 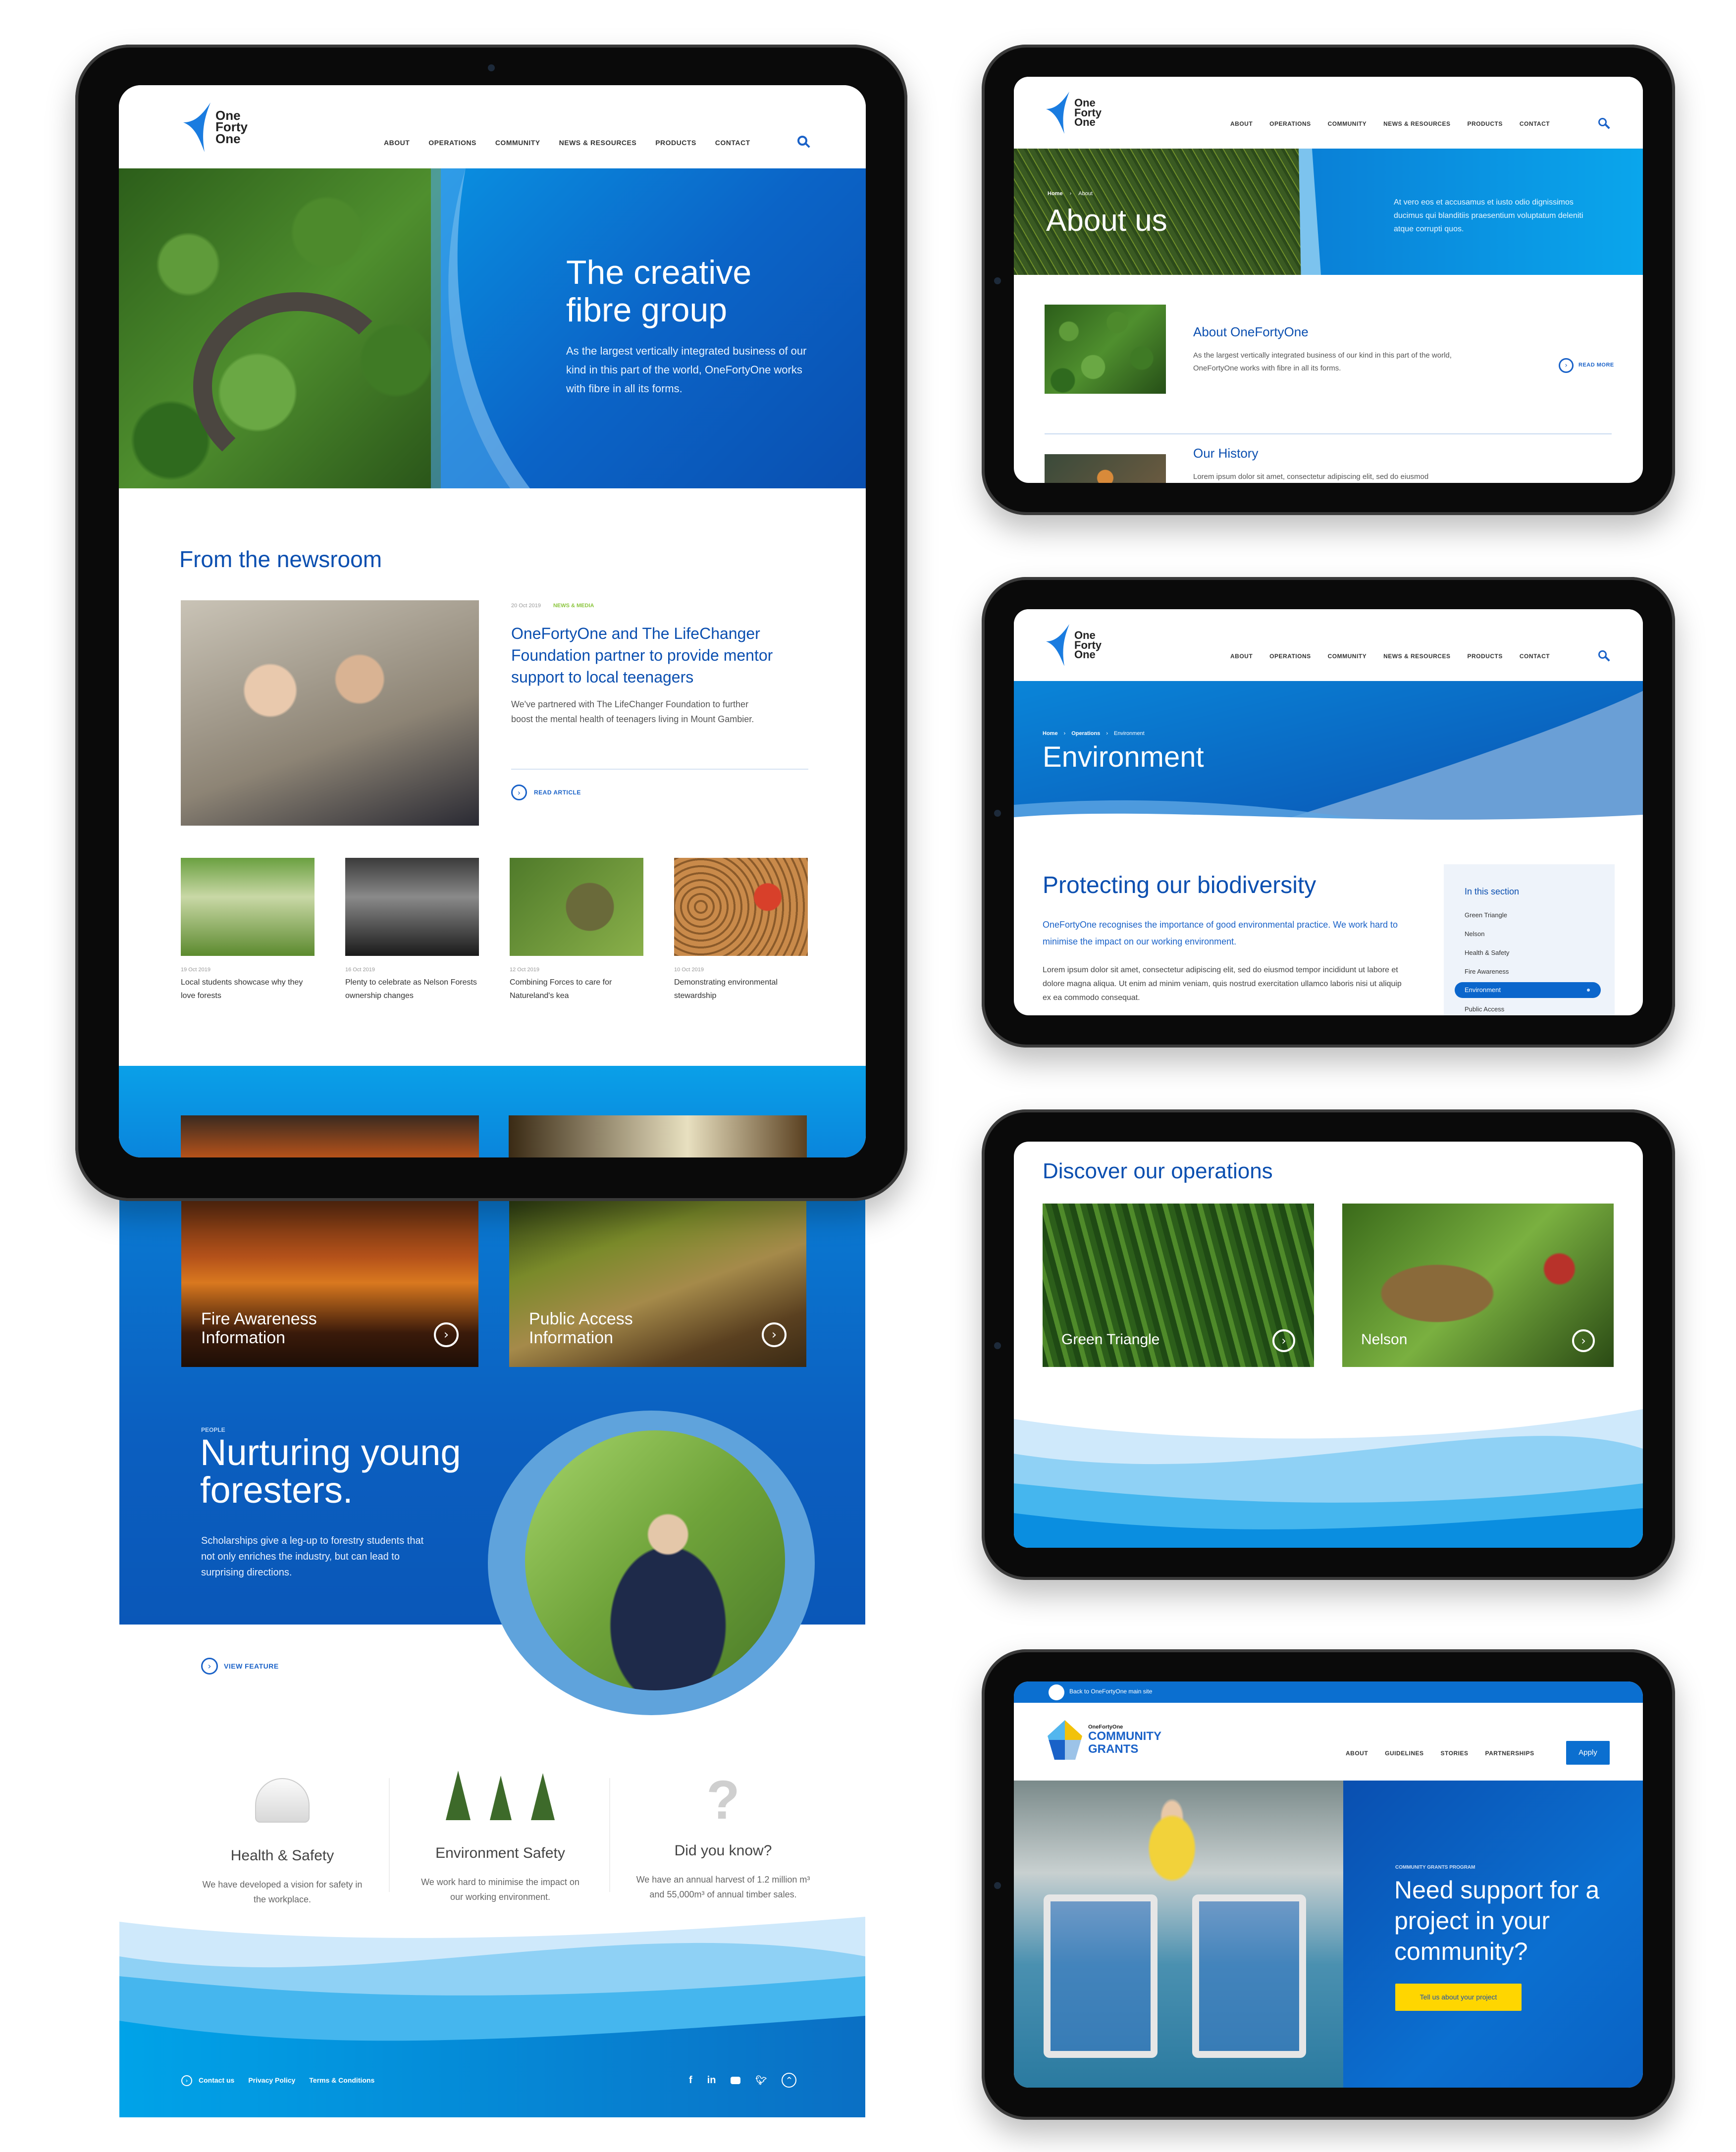 I want to click on grants-nav-about: ABOUT, so click(x=1357, y=1753).